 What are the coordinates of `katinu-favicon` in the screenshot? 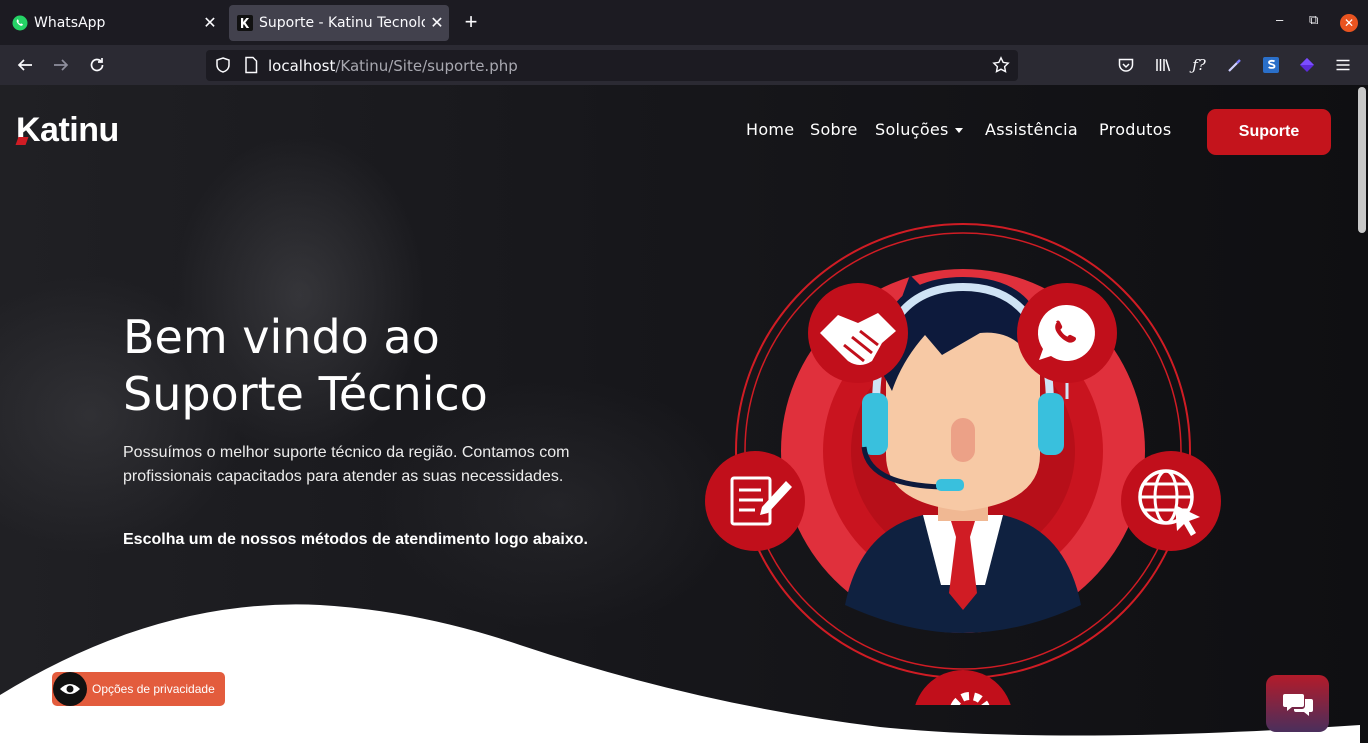 It's located at (245, 23).